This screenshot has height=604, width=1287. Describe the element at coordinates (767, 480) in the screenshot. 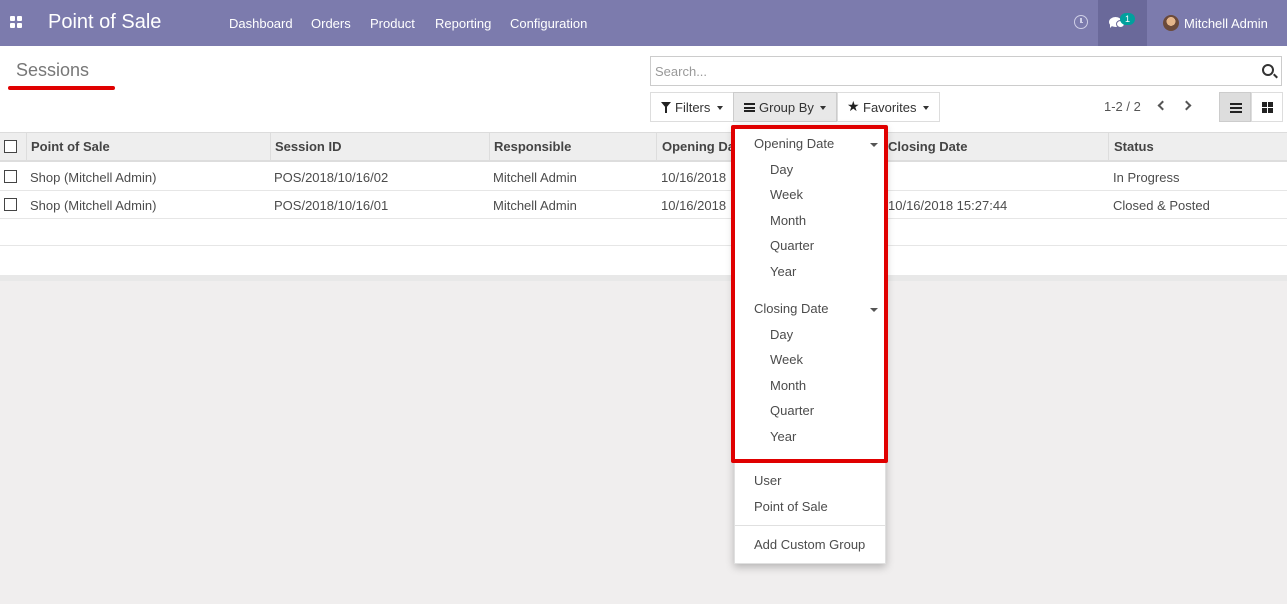

I see `groupby-user: User` at that location.